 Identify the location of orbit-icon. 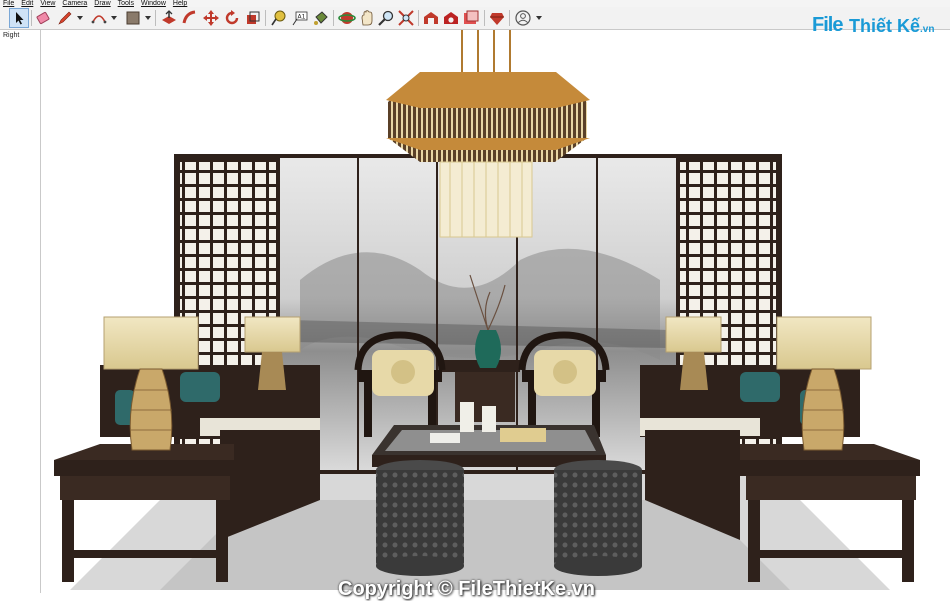
(347, 18).